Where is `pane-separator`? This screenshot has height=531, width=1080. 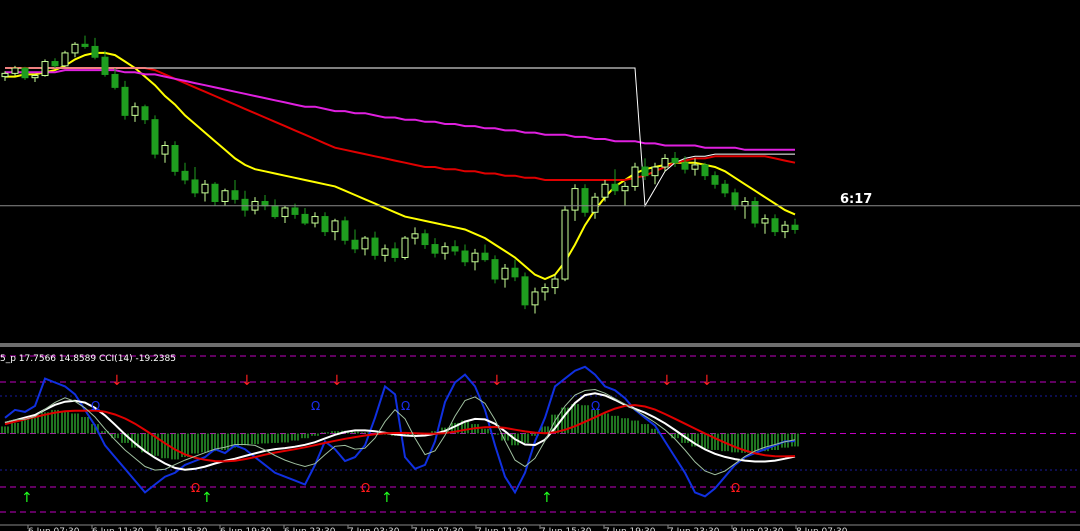
pane-separator is located at coordinates (540, 345).